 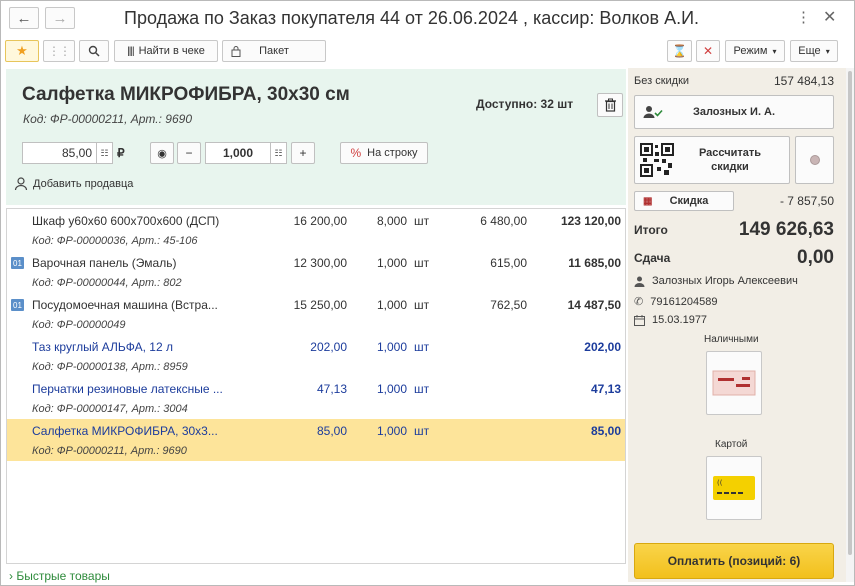 I want to click on product-name: Салфетка МИКРОФИБРА, 30х30 см, so click(x=186, y=94).